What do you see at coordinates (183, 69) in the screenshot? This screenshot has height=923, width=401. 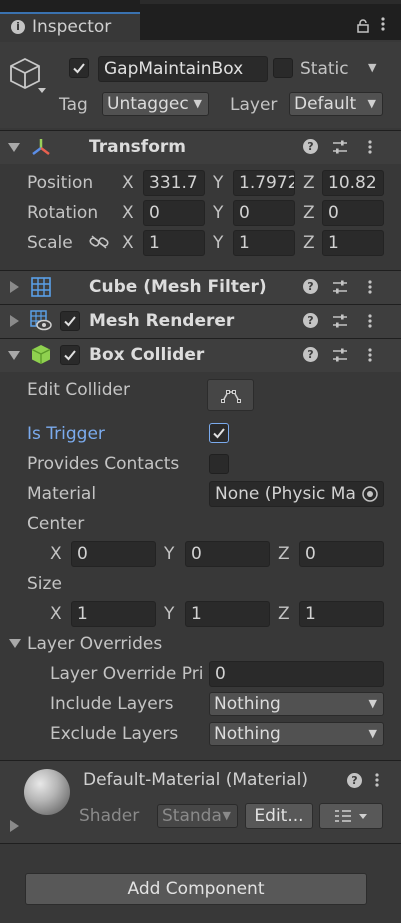 I see `gameobject-name-field: GapMaintainBox` at bounding box center [183, 69].